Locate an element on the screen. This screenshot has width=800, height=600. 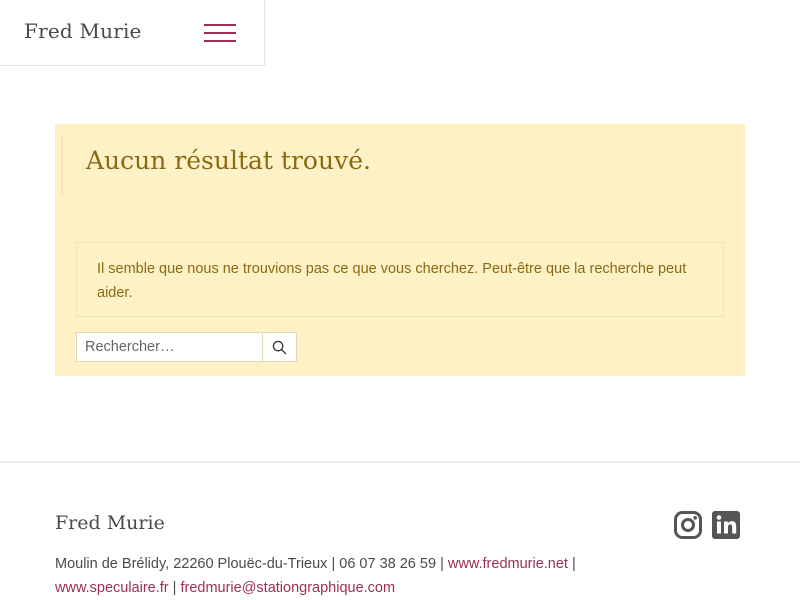
footer-site-title: Fred Murie is located at coordinates (110, 523).